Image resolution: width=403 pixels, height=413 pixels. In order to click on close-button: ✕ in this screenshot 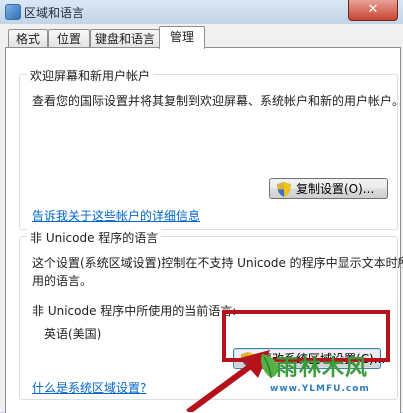, I will do `click(373, 10)`.